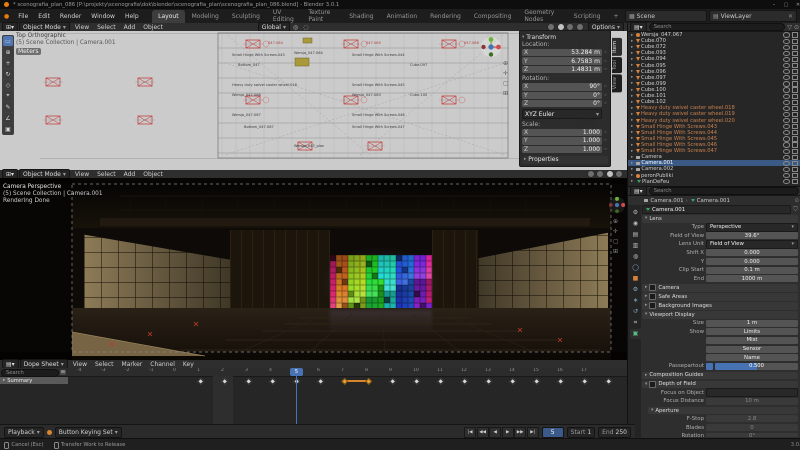 Image resolution: width=800 pixels, height=450 pixels. I want to click on menu-item: Edit, so click(44, 16).